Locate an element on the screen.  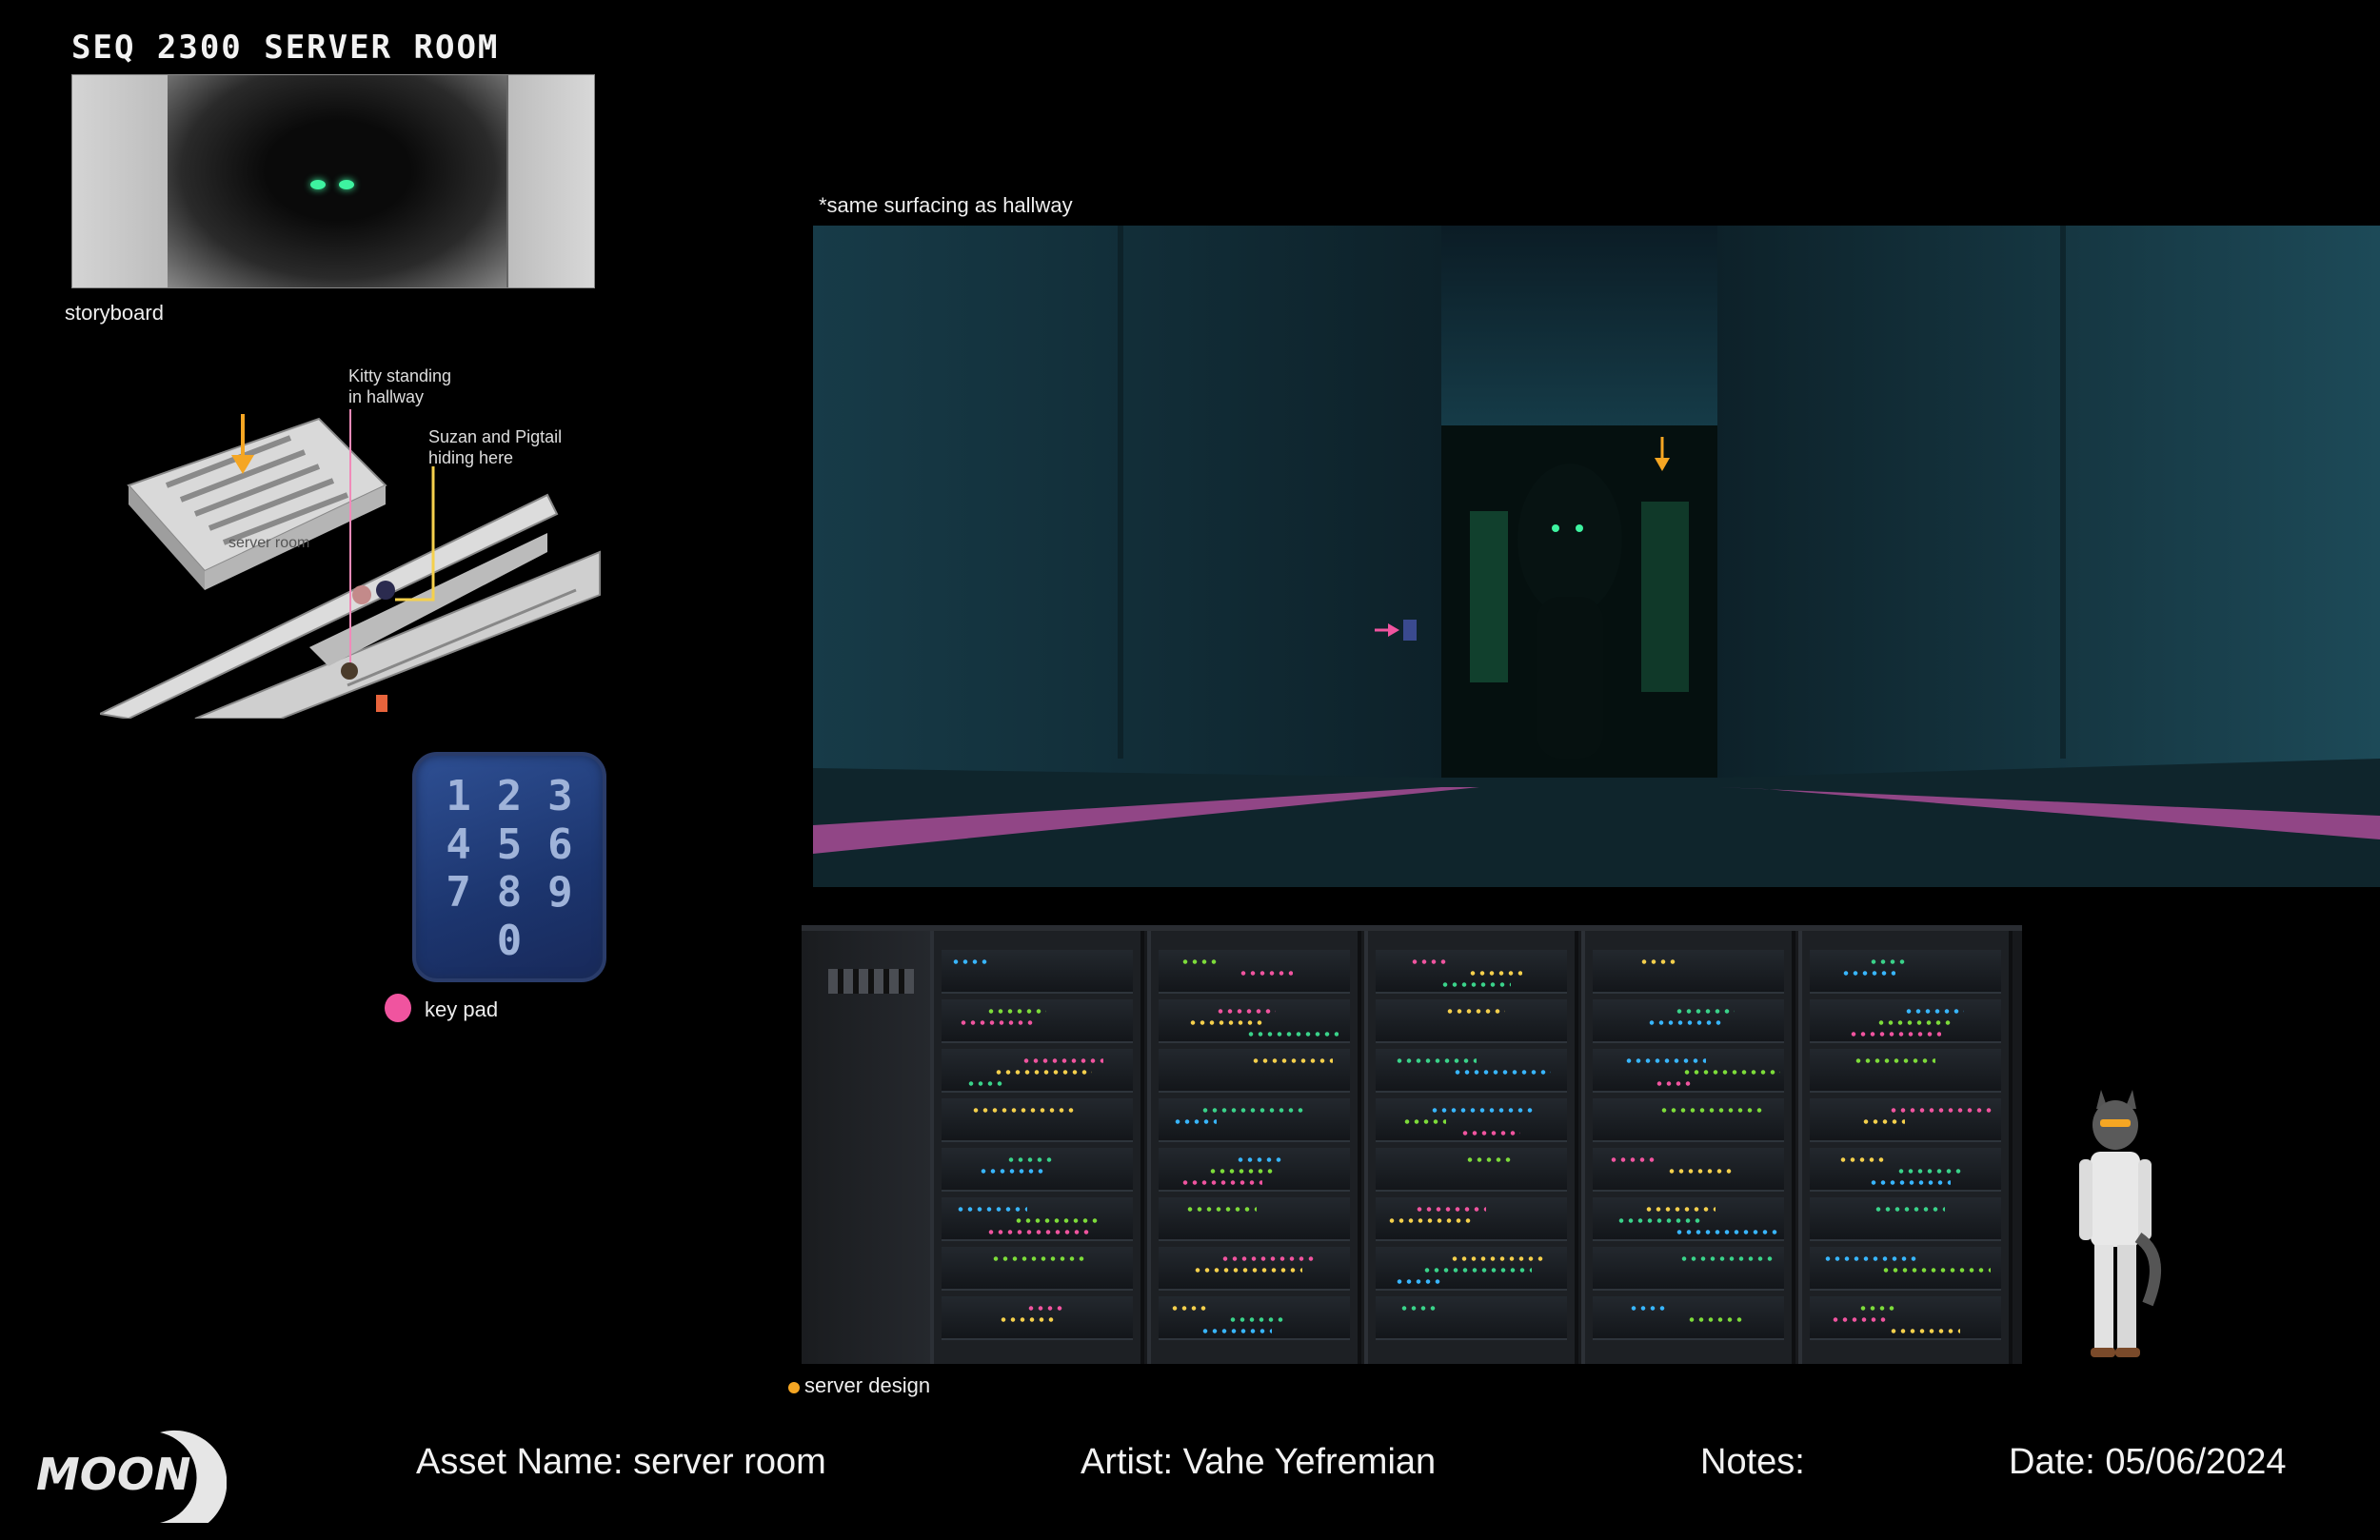
moon-logo-text: MOON is located at coordinates (113, 1474).